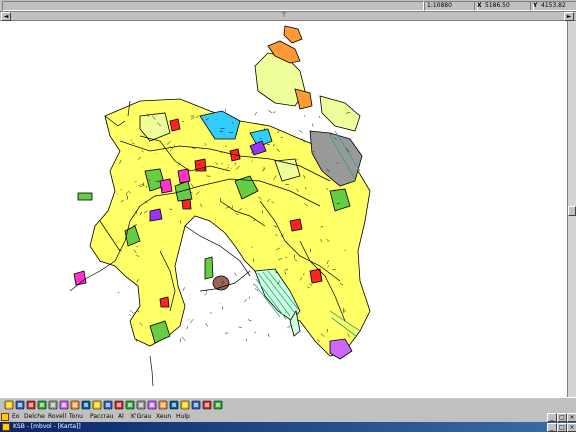  What do you see at coordinates (53, 405) in the screenshot?
I see `zoom-in-icon` at bounding box center [53, 405].